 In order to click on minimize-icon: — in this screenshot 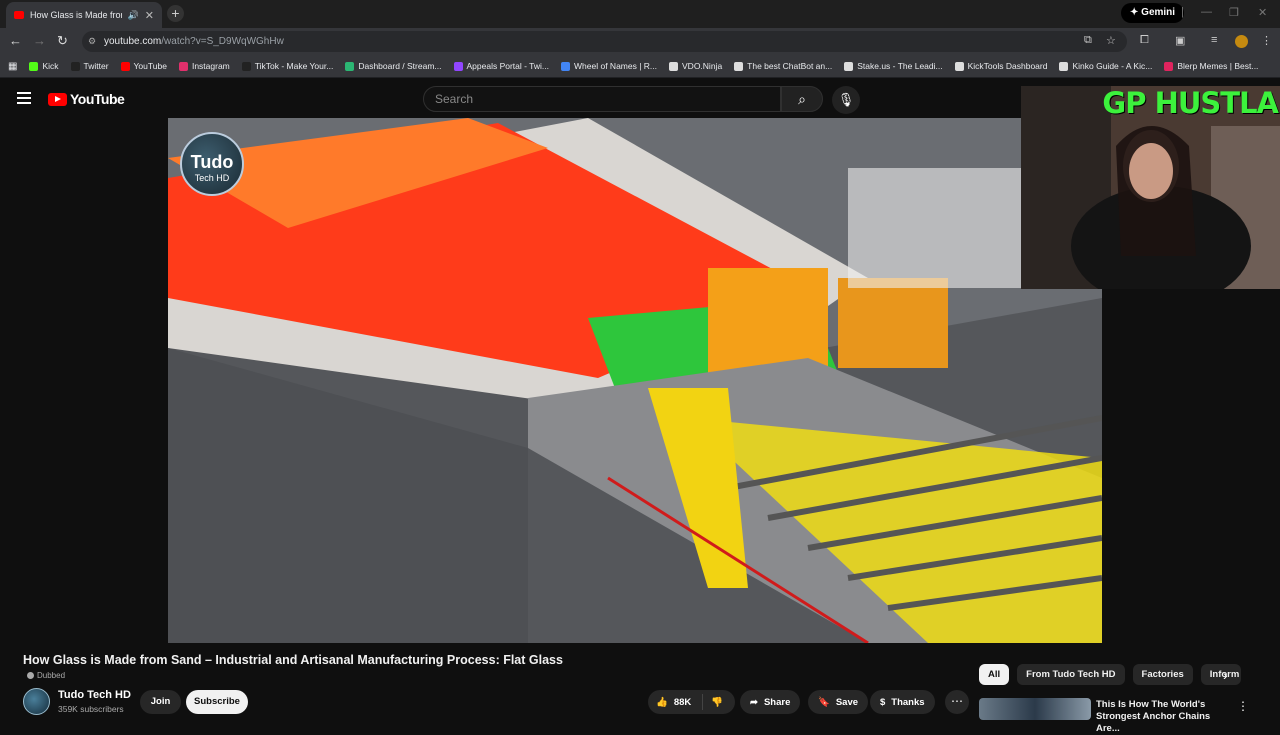, I will do `click(1206, 12)`.